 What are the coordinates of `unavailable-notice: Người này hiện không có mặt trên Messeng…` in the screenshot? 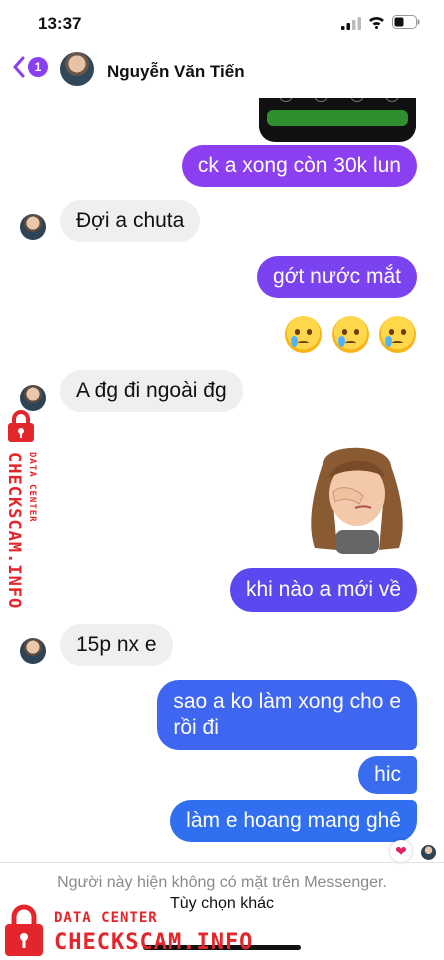 It's located at (222, 882).